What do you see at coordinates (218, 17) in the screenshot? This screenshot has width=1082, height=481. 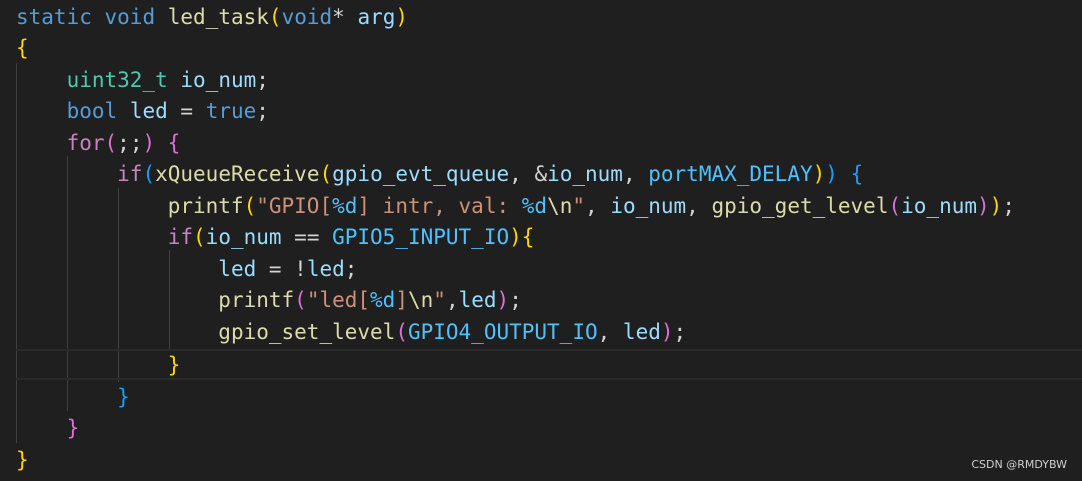 I see `token-function-name: led_task` at bounding box center [218, 17].